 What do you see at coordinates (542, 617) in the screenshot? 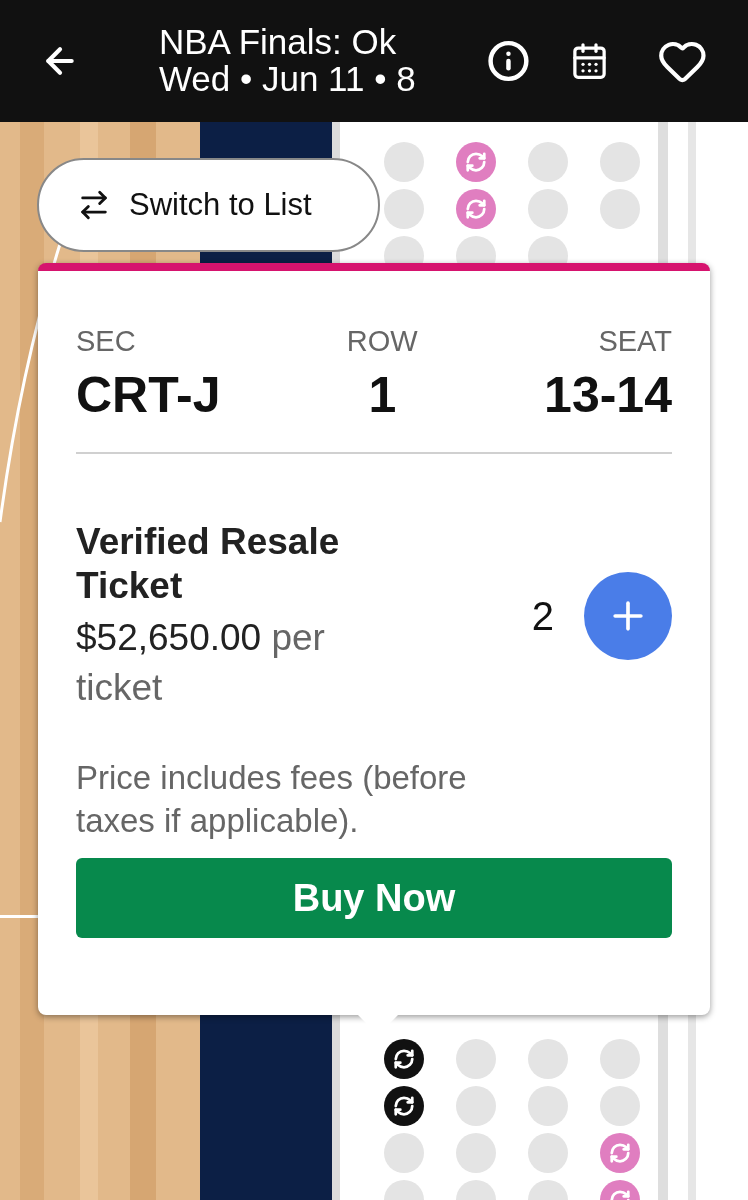
I see `quantity: 2` at bounding box center [542, 617].